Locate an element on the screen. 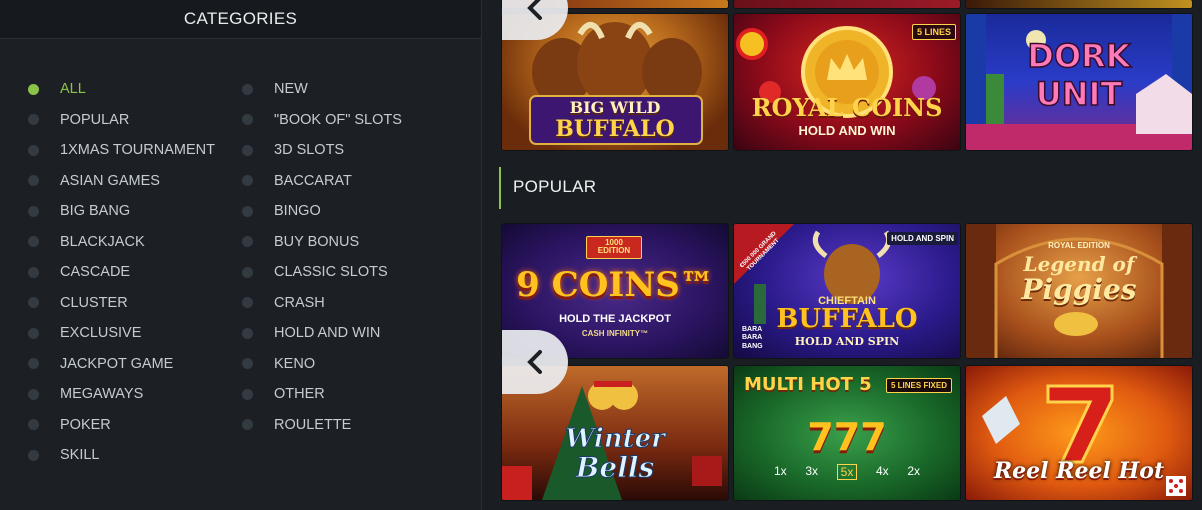 This screenshot has width=1202, height=510. multiplier-row: 1x 3x 5x 4x 2x is located at coordinates (847, 472).